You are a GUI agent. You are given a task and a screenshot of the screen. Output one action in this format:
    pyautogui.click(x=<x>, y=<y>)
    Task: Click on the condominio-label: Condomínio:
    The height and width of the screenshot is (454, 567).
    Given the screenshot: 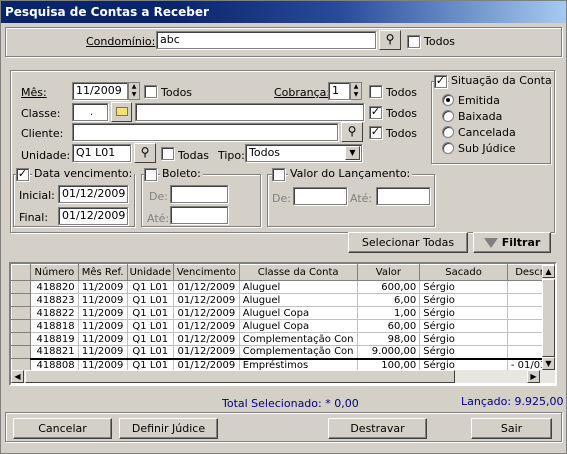 What is the action you would take?
    pyautogui.click(x=121, y=41)
    